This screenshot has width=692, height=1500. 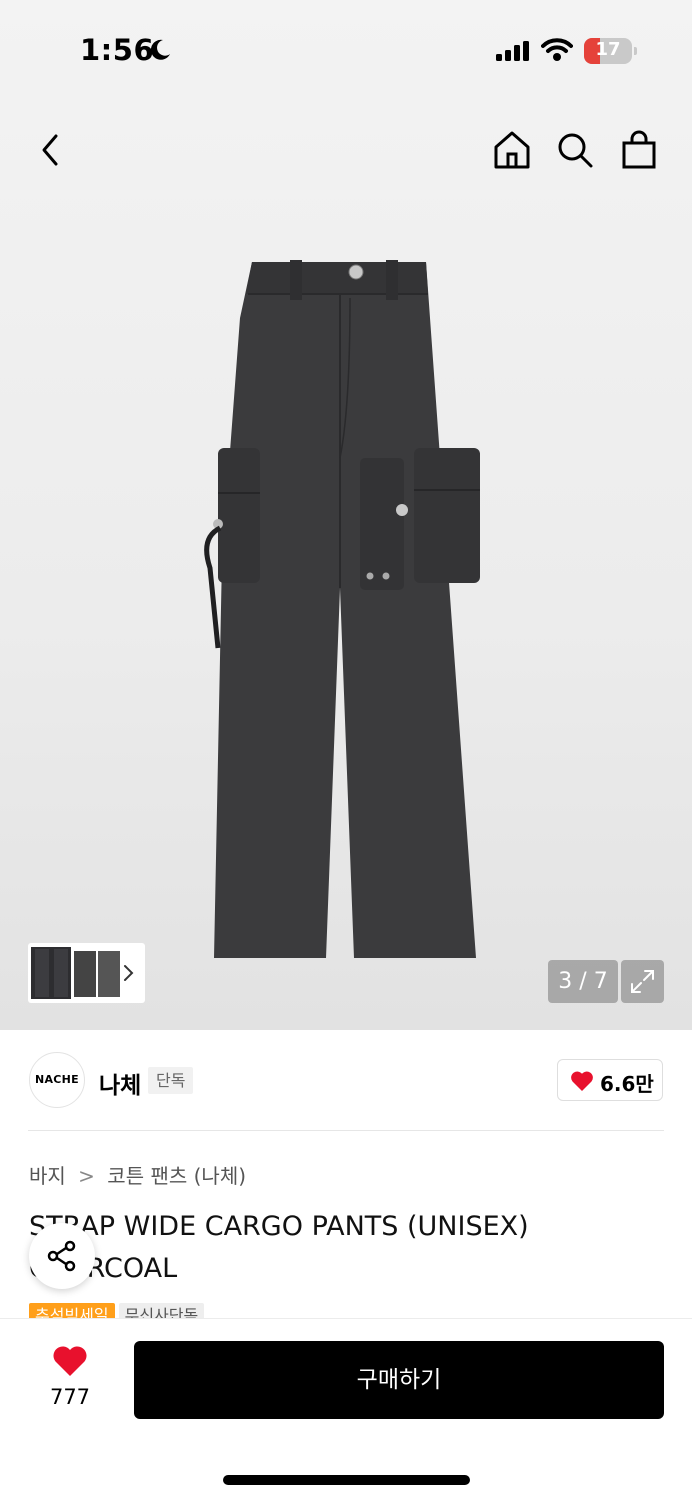 I want to click on breadcrumb: 바지 > 코튼 팬츠 (나체), so click(x=137, y=1174).